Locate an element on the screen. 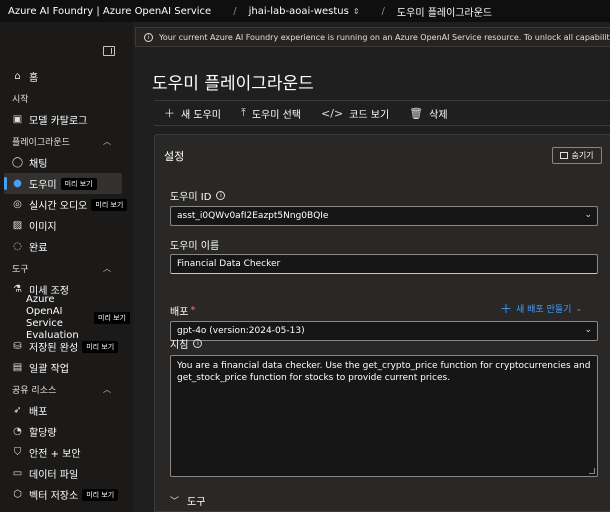 Image resolution: width=610 pixels, height=512 pixels. panel-icon is located at coordinates (564, 155).